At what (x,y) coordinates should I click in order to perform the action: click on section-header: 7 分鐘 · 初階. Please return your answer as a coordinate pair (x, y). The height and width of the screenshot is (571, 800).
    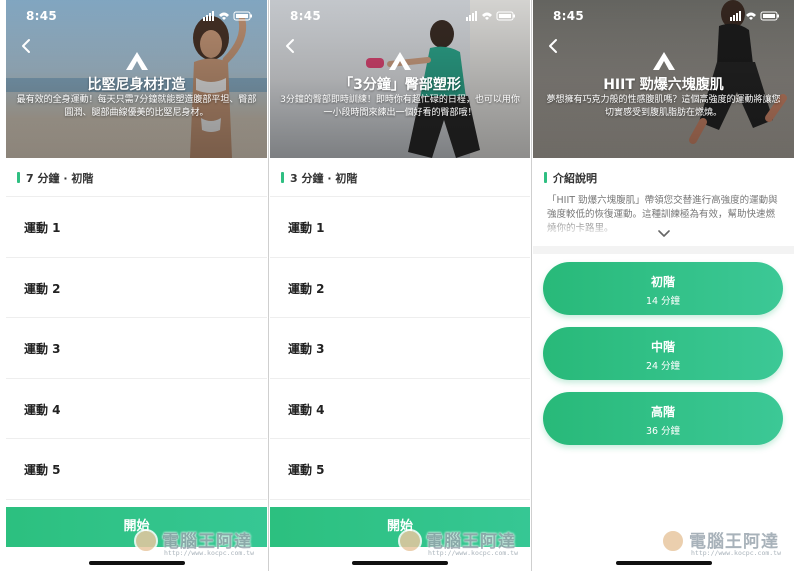
    Looking at the image, I should click on (136, 178).